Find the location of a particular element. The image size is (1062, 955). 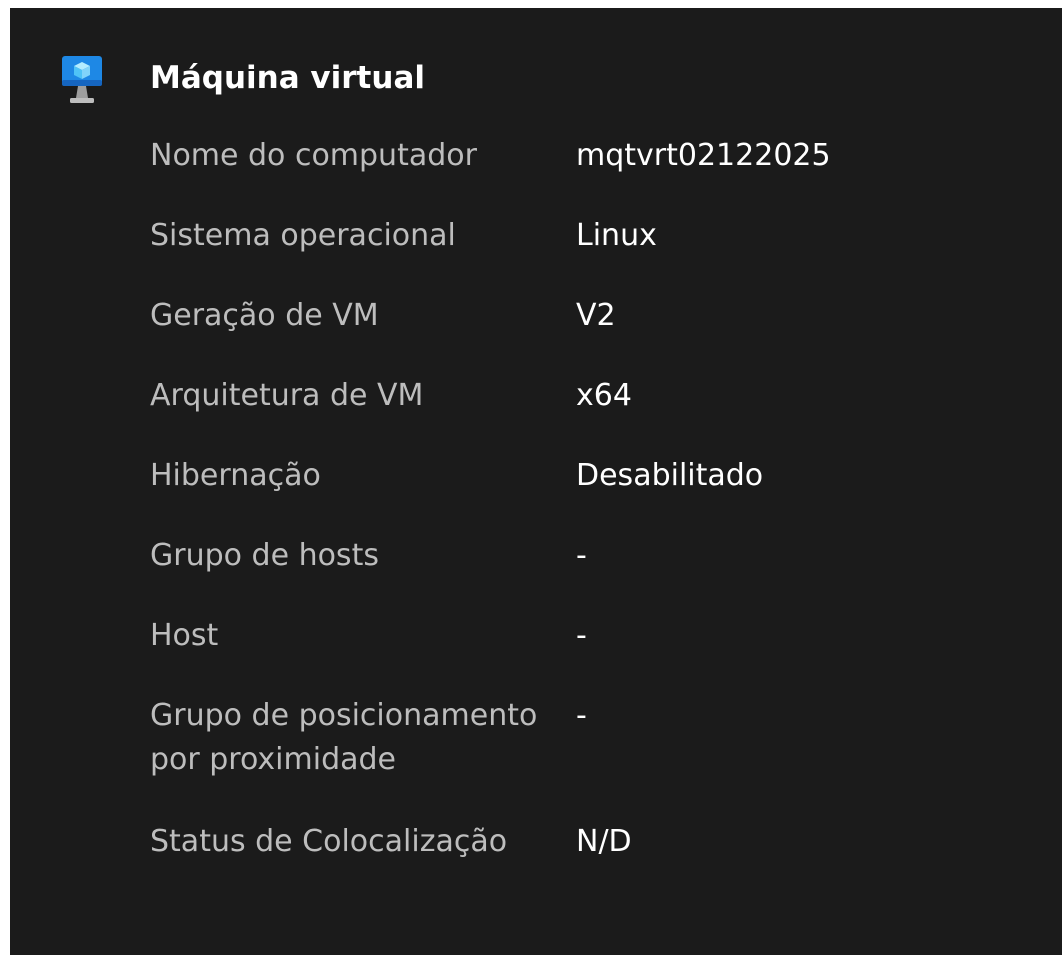

property-label: Hibernação is located at coordinates (235, 475).